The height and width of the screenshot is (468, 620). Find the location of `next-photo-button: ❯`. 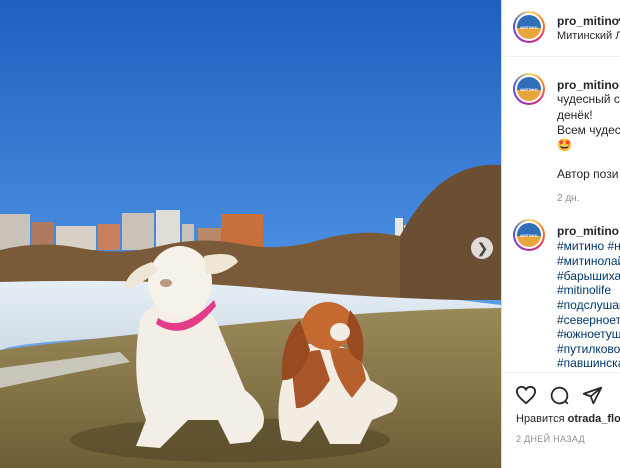

next-photo-button: ❯ is located at coordinates (482, 248).